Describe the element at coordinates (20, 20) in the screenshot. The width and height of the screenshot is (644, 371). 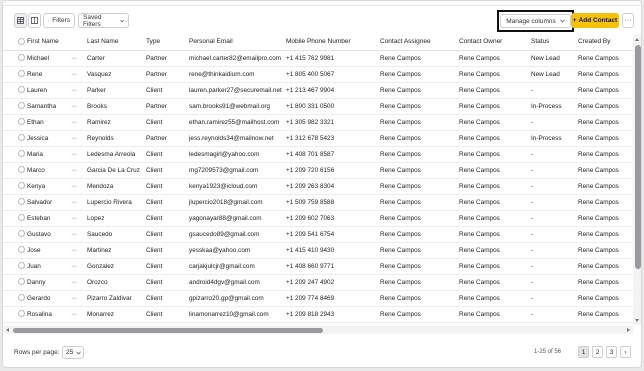
I see `table-view-button` at that location.